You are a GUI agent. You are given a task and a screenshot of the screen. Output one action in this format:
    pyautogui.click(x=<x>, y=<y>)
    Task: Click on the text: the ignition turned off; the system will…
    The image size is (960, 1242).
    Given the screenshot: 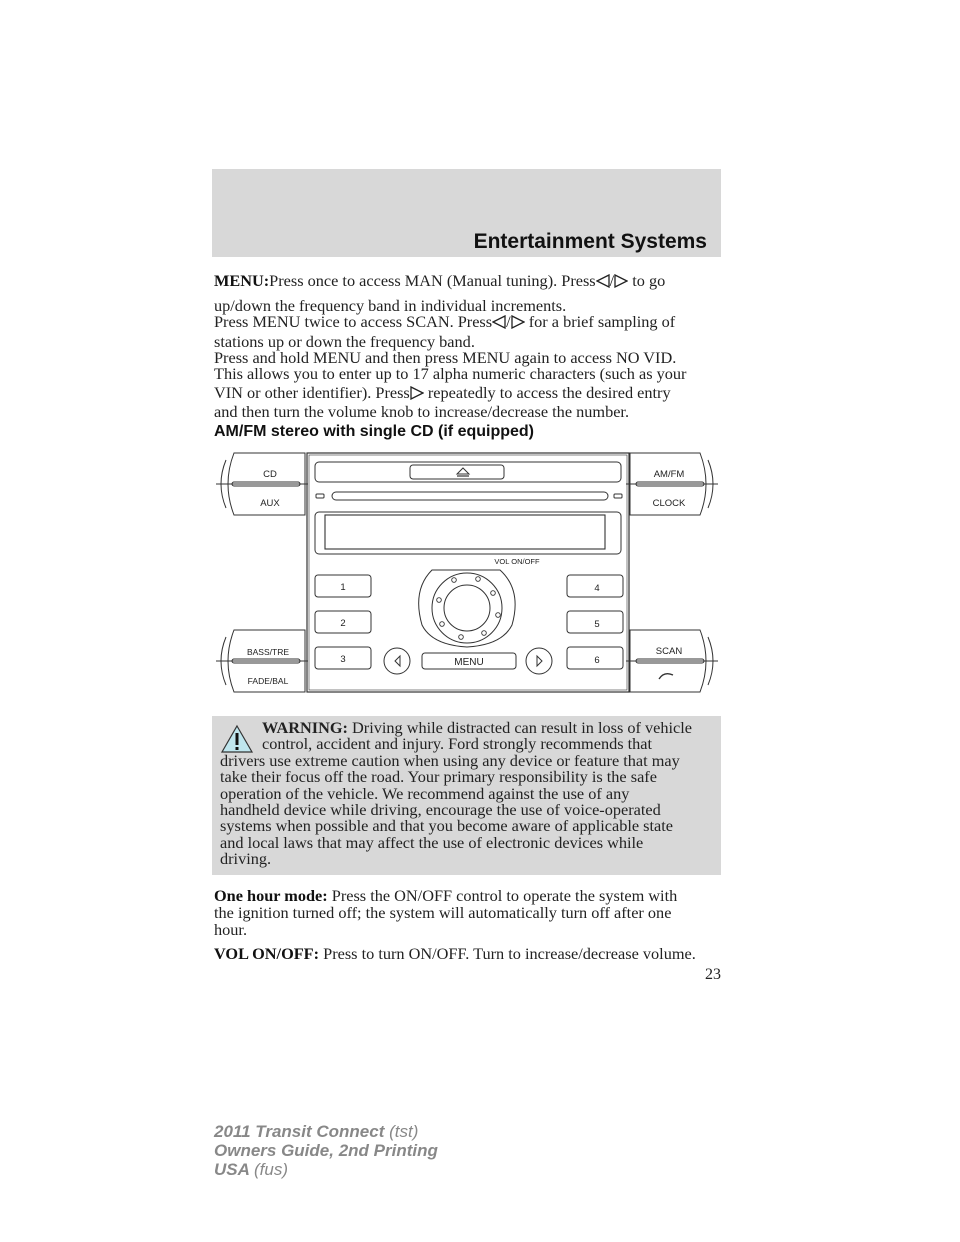 What is the action you would take?
    pyautogui.click(x=443, y=912)
    